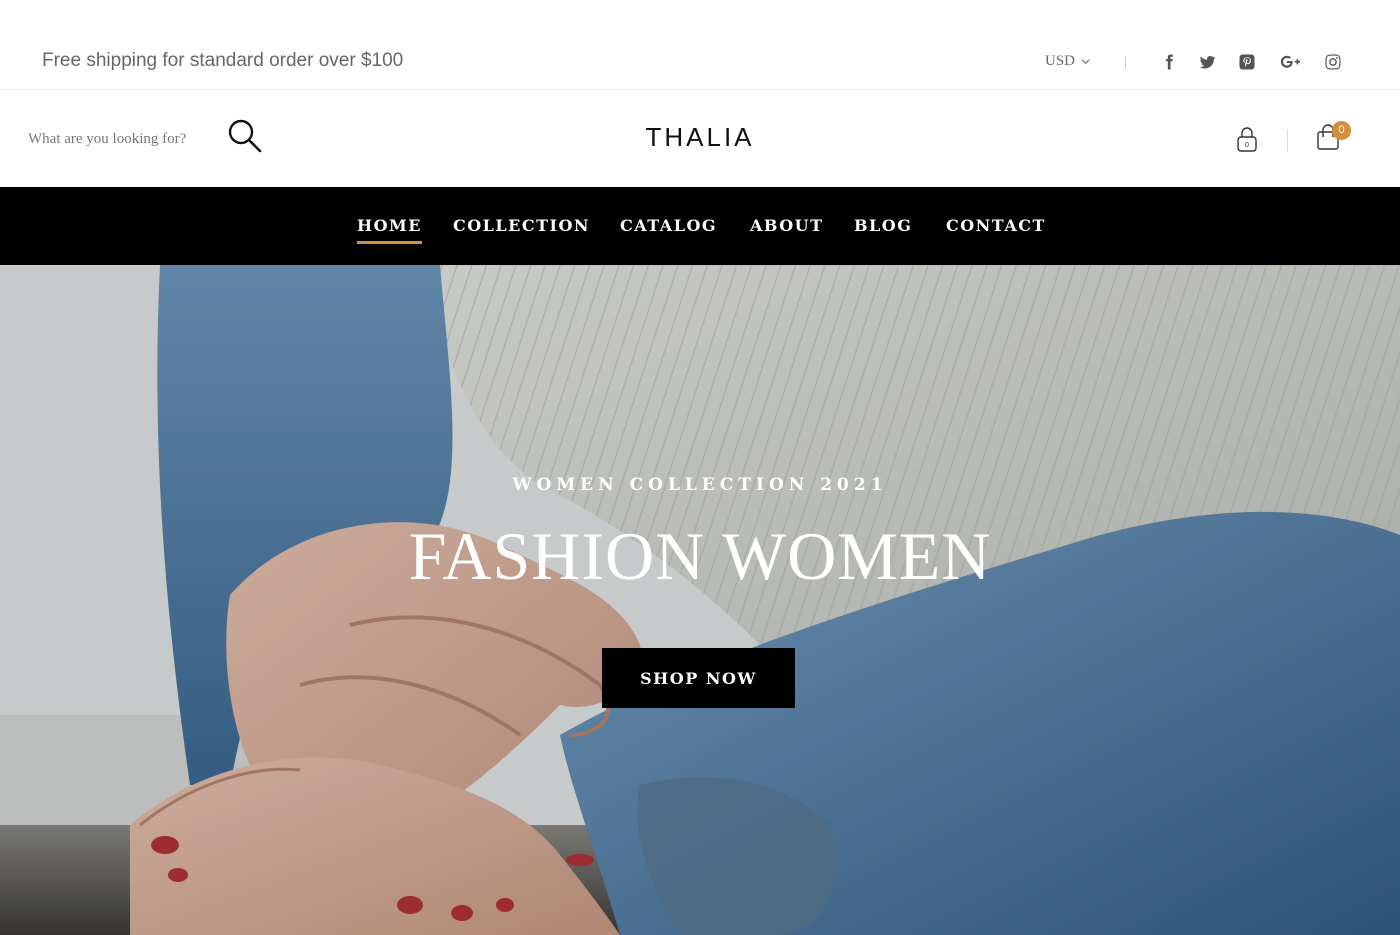  Describe the element at coordinates (1247, 145) in the screenshot. I see `svg-text: 0` at that location.